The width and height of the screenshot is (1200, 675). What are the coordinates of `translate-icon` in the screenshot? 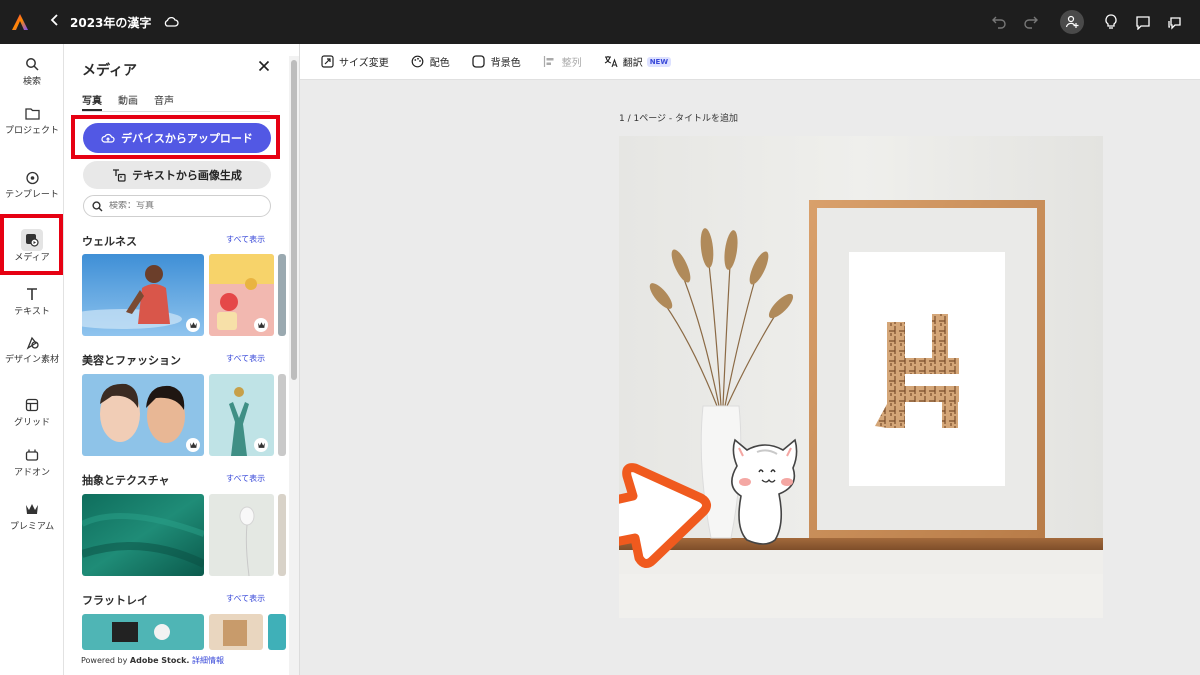 It's located at (611, 62).